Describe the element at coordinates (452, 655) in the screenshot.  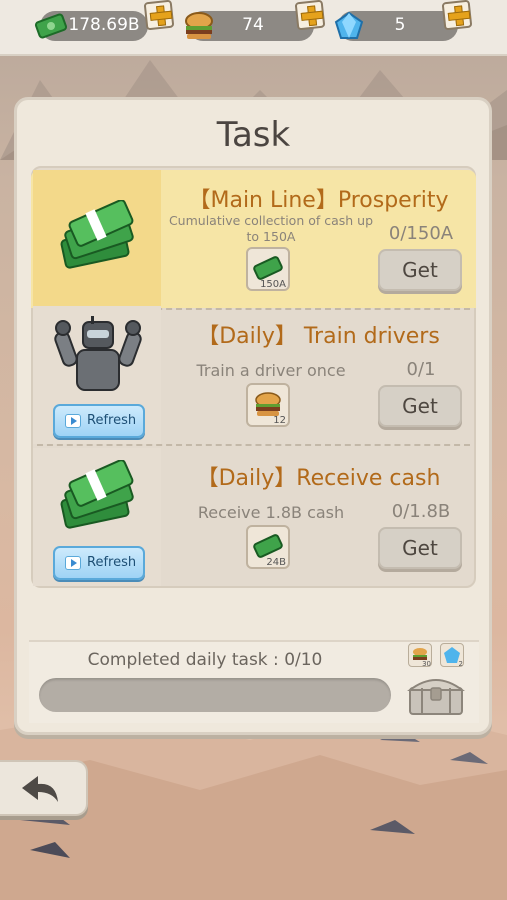
I see `chest-reward-gem: 2` at that location.